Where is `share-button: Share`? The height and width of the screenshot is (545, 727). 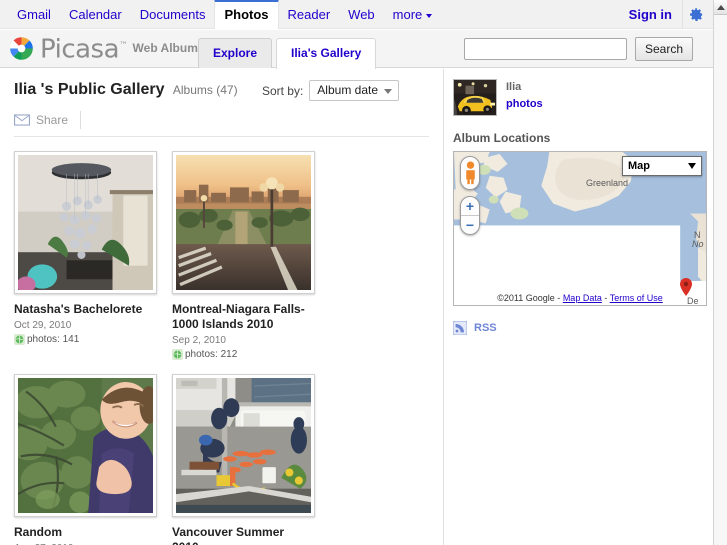 share-button: Share is located at coordinates (47, 120).